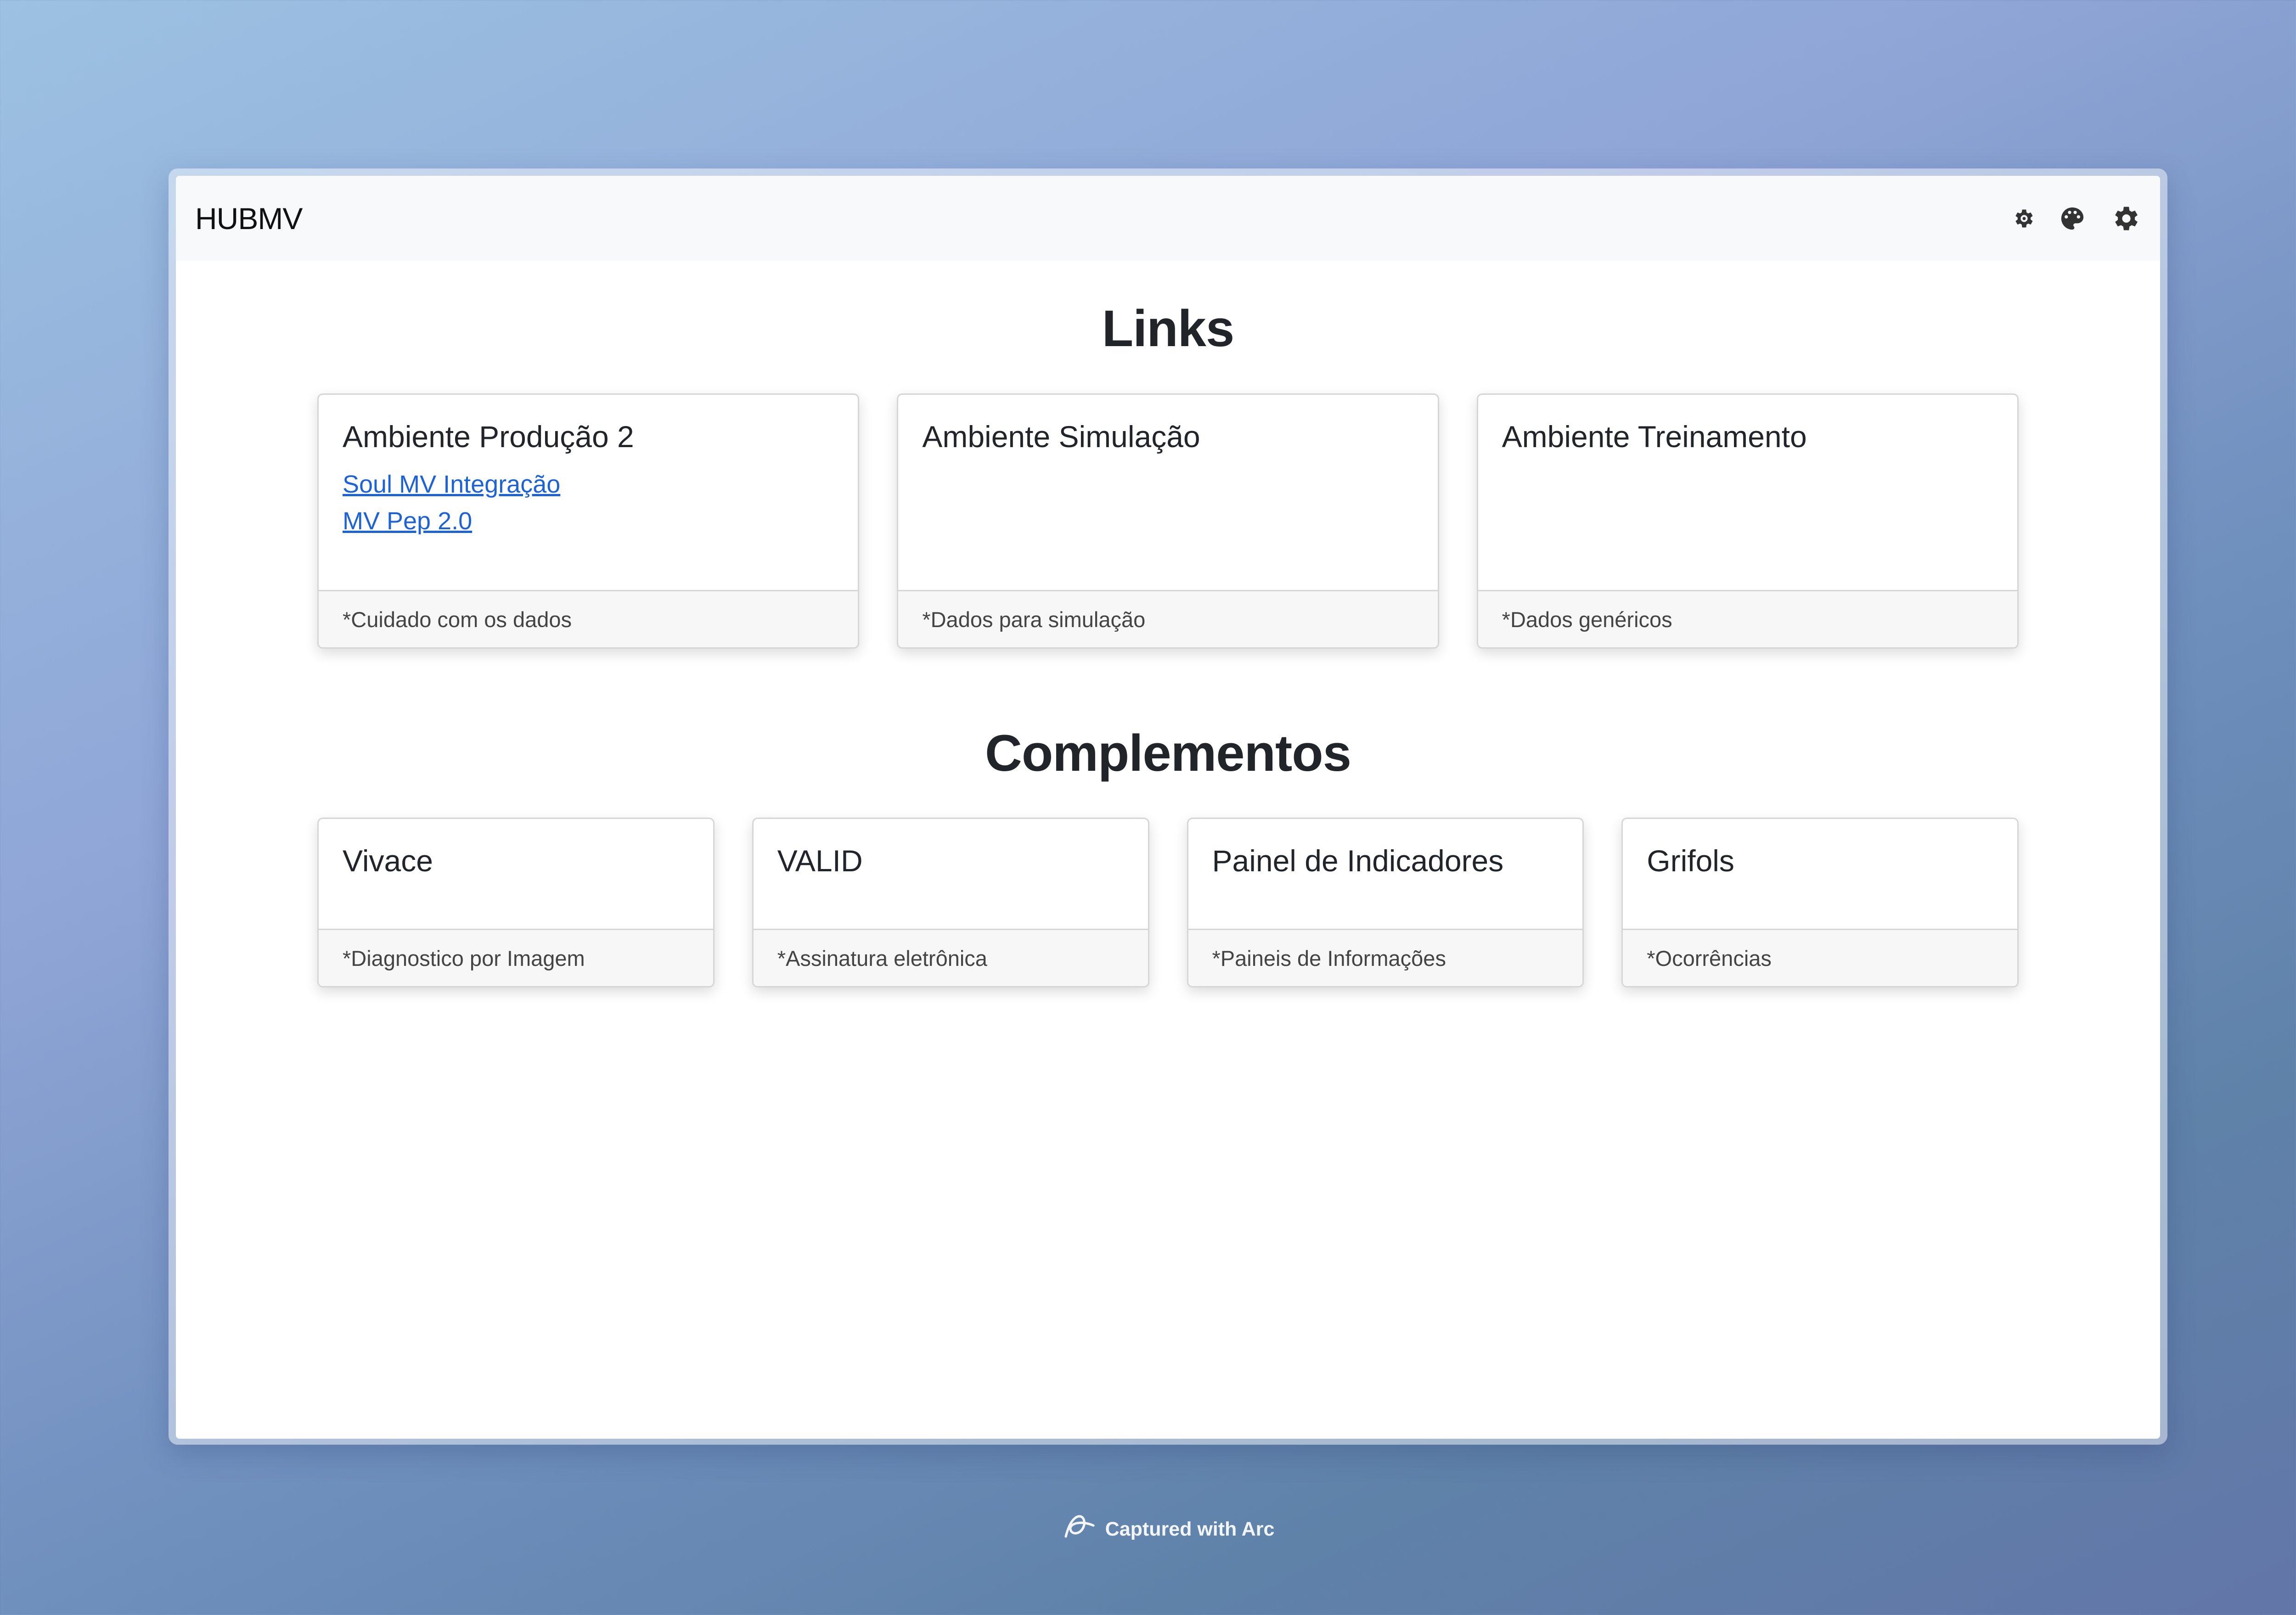 The height and width of the screenshot is (1615, 2296). What do you see at coordinates (249, 218) in the screenshot?
I see `brand-title: HUBMV` at bounding box center [249, 218].